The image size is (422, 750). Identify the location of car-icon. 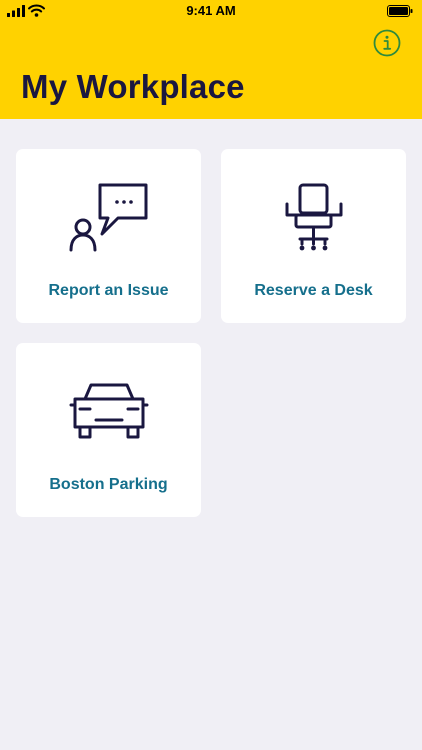
(108, 411).